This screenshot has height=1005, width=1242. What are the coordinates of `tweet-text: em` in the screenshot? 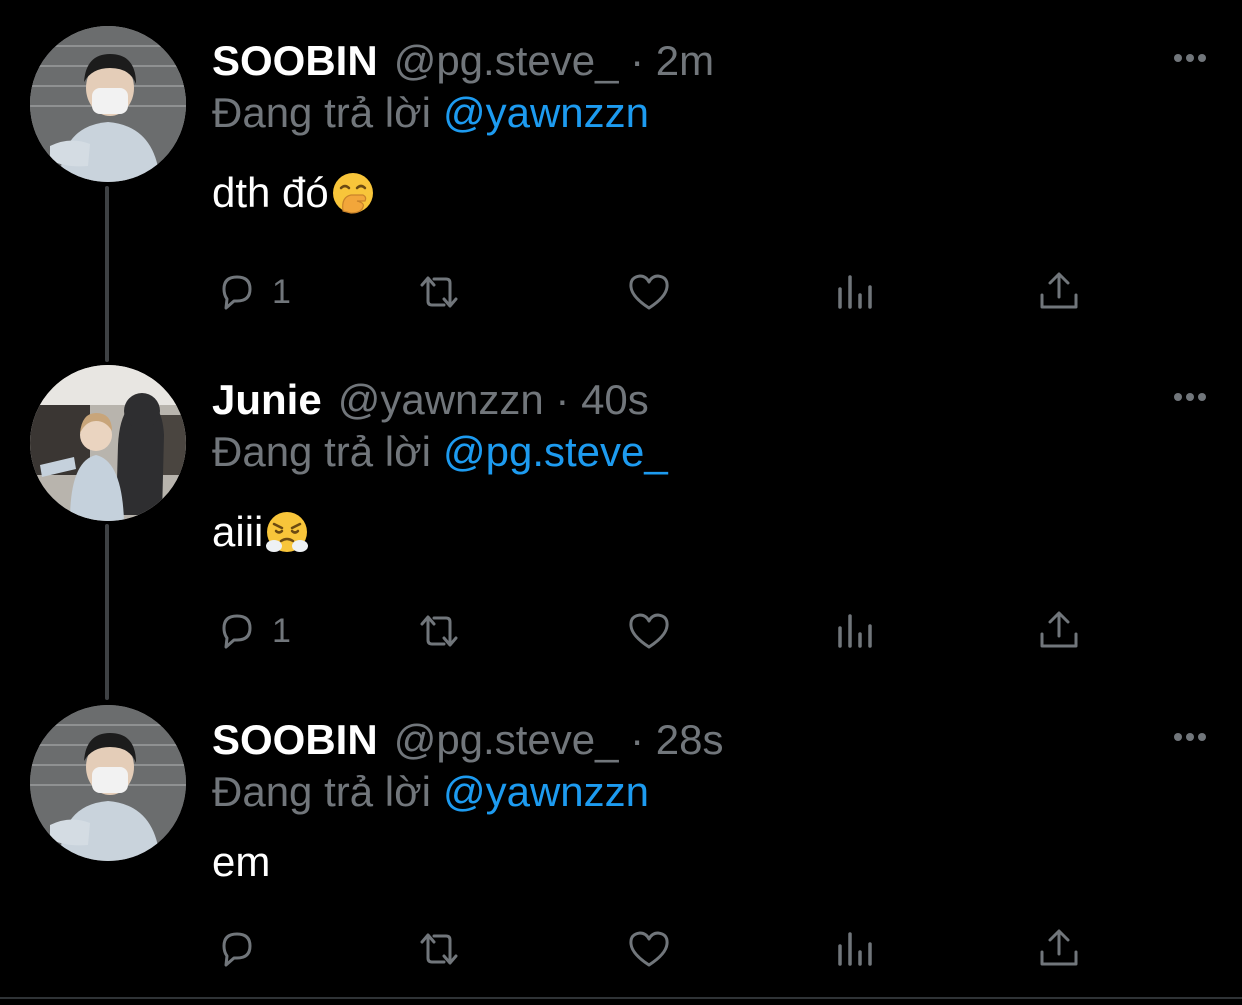 It's located at (241, 862).